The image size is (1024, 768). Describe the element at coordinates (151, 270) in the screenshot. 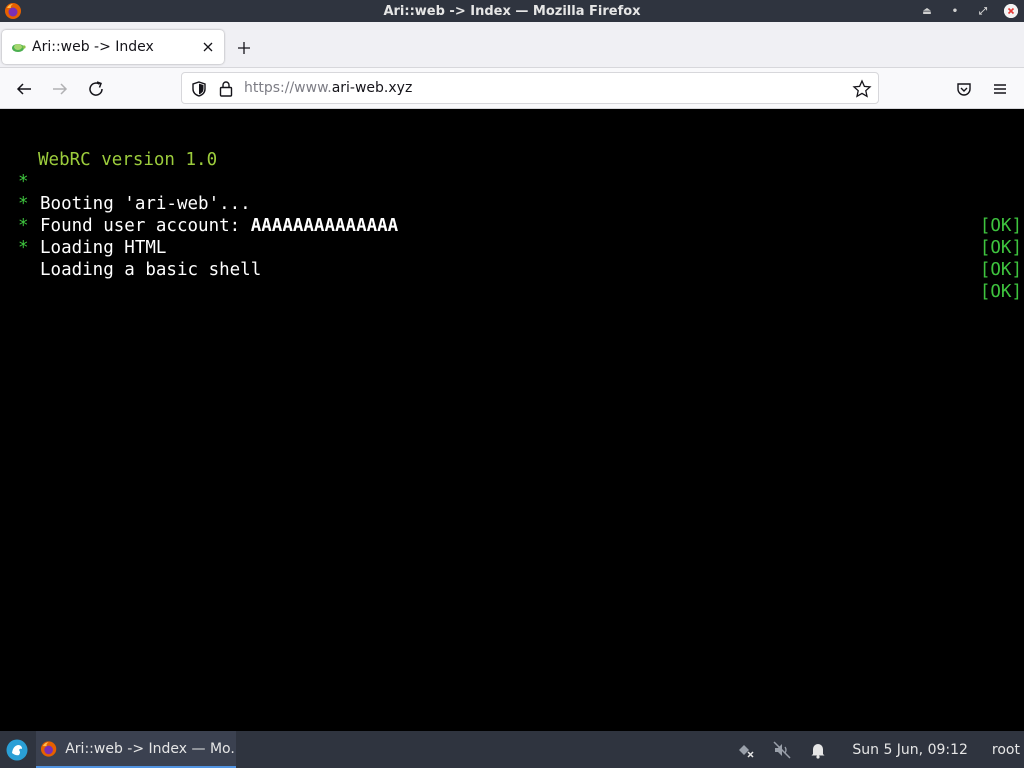

I see `log-message: Loading a basic shell` at that location.